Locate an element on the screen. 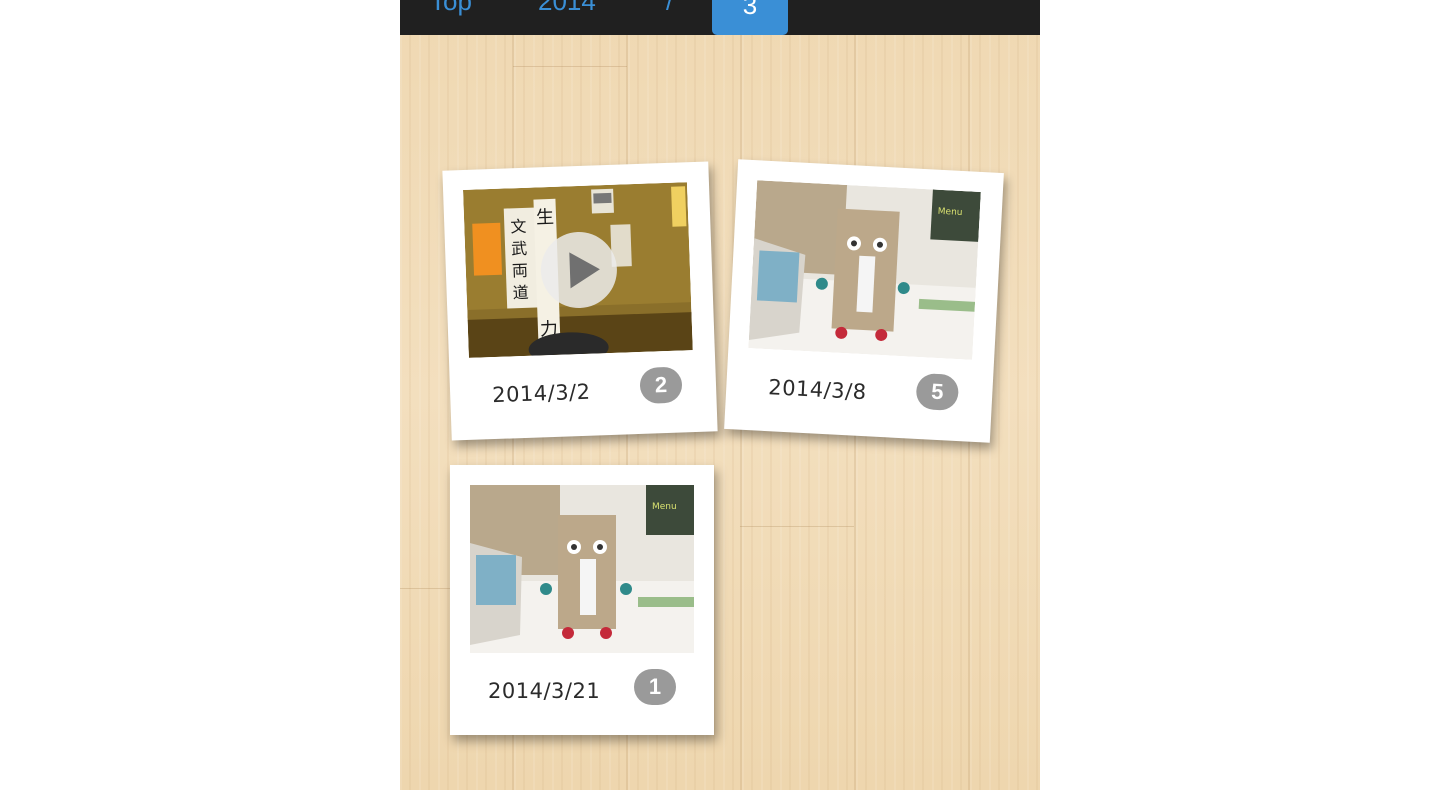 The image size is (1440, 790). photo-count-badge: 1 is located at coordinates (655, 687).